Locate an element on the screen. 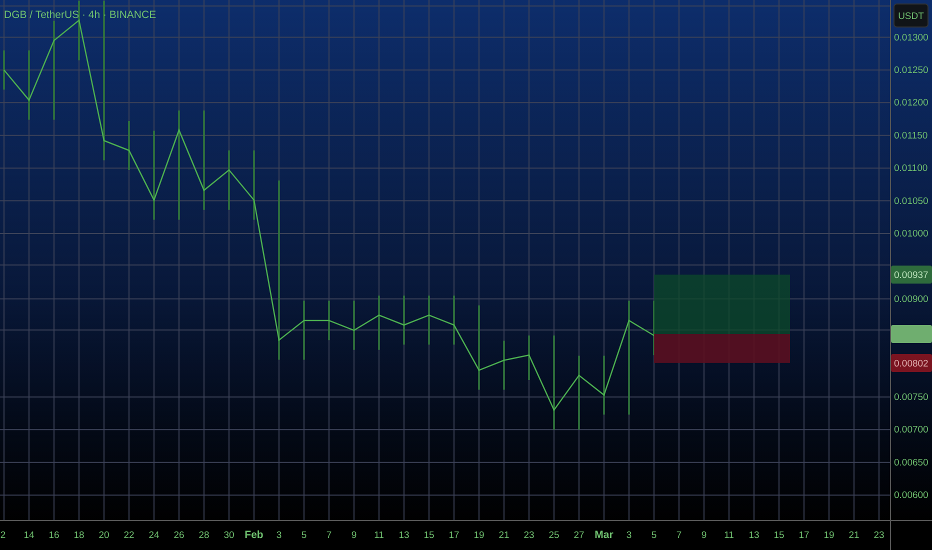  date-tick: 20 is located at coordinates (104, 535).